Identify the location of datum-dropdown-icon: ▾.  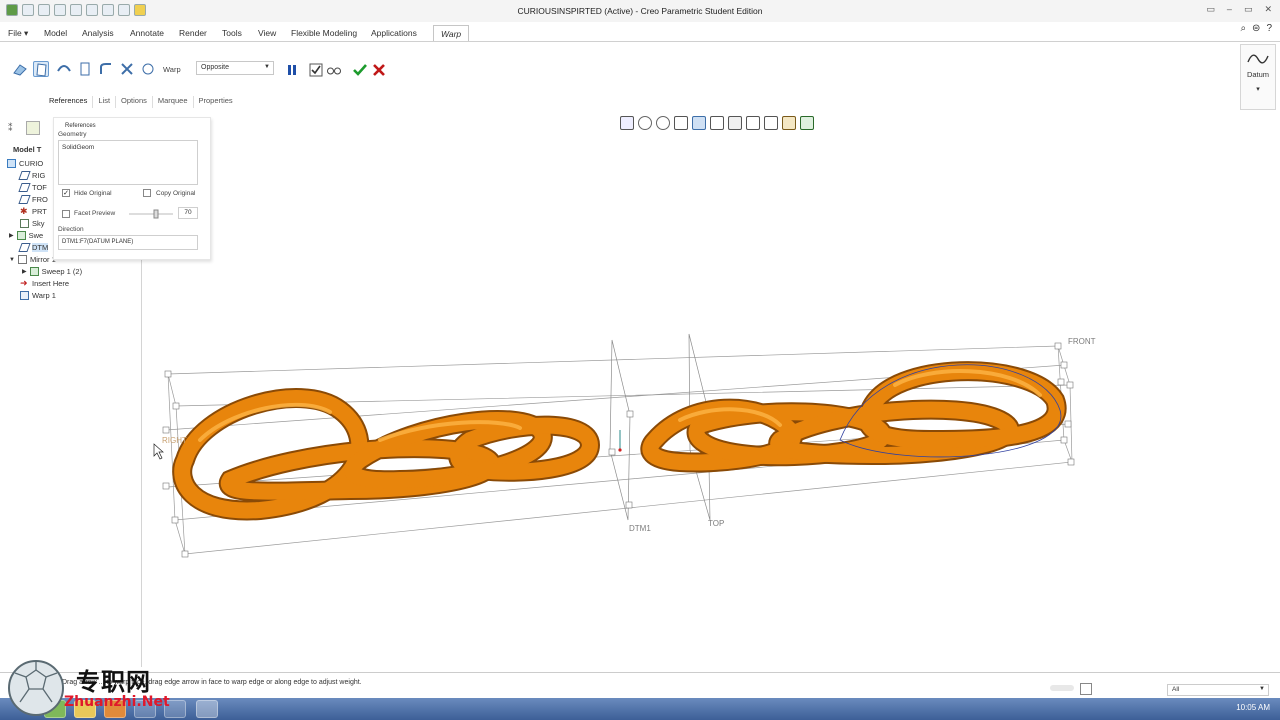
(1258, 89).